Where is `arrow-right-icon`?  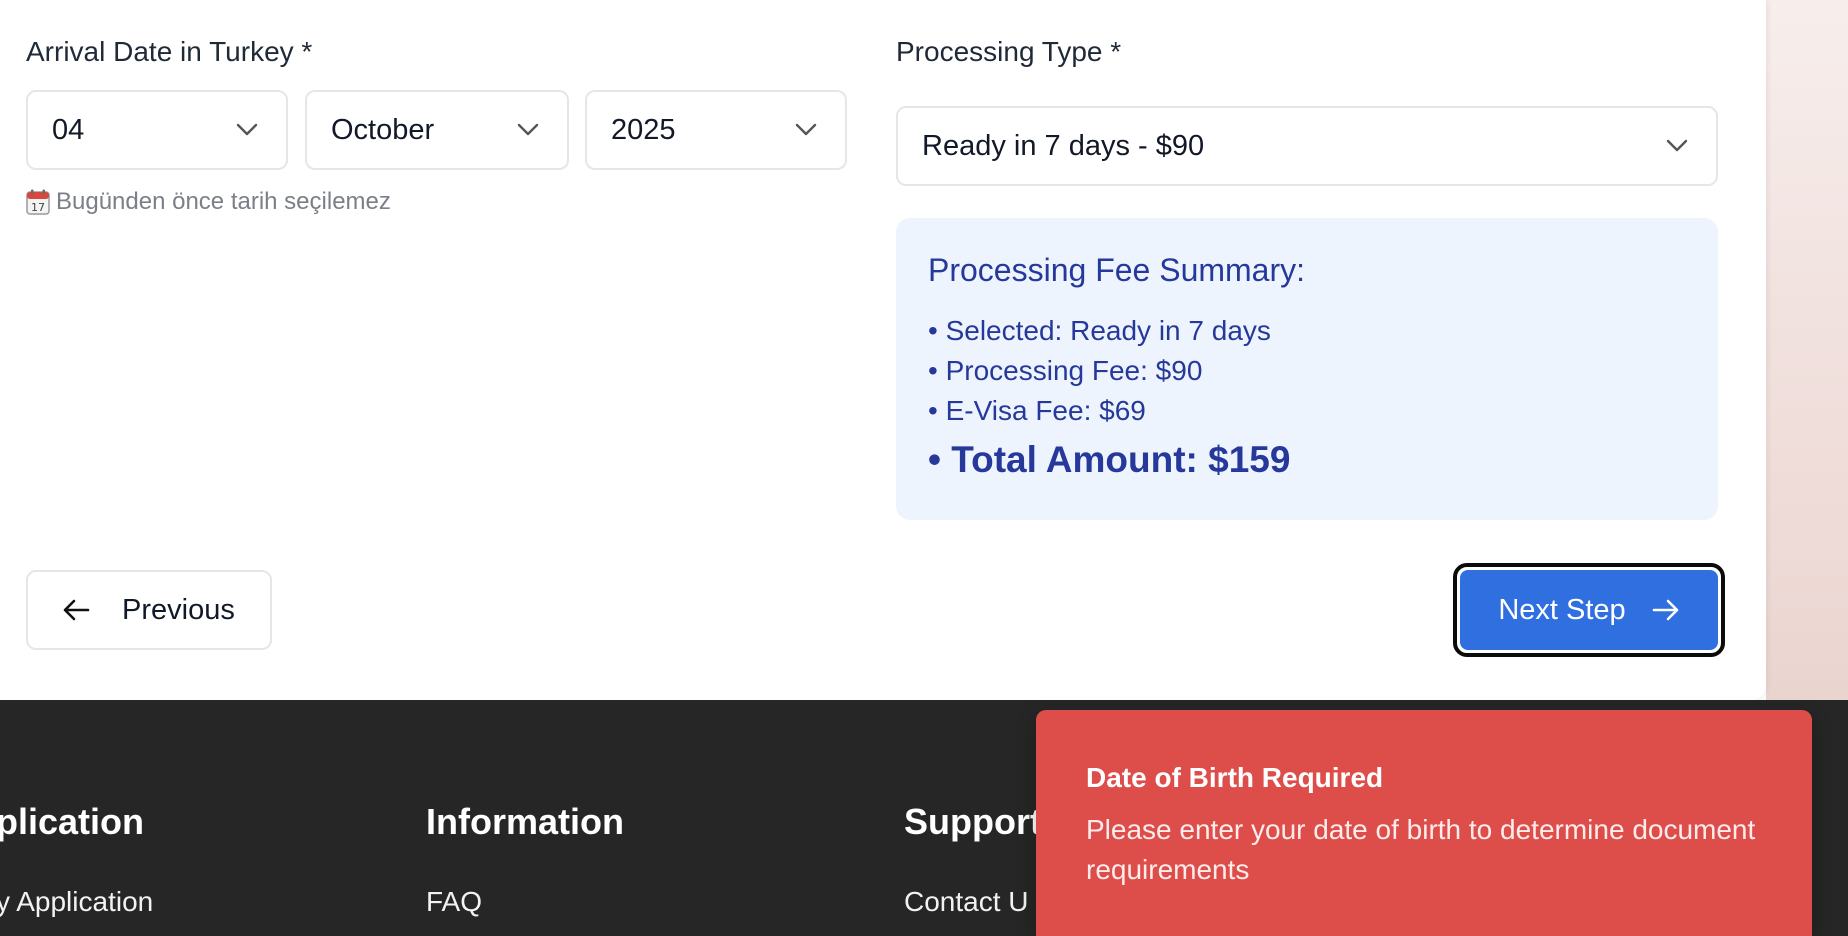
arrow-right-icon is located at coordinates (1665, 610).